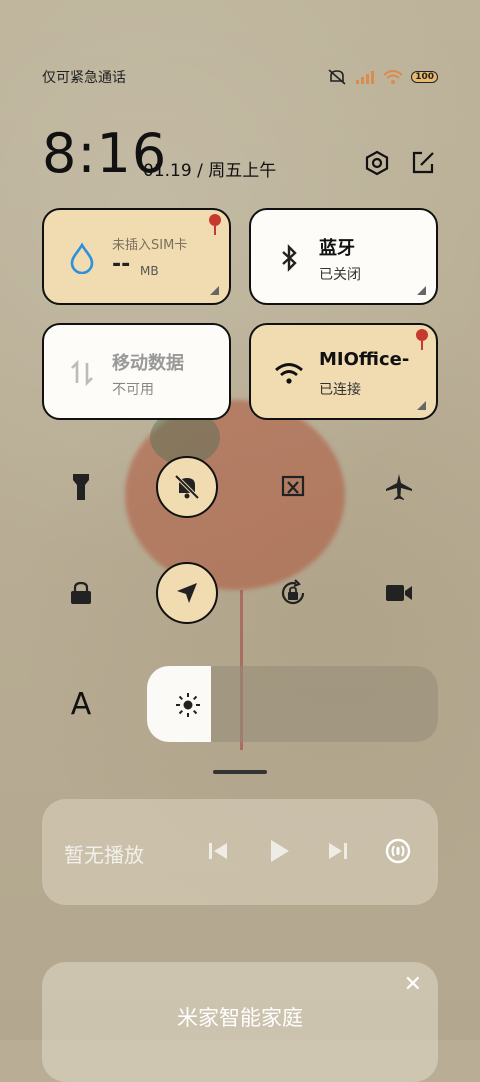 The image size is (480, 1082). What do you see at coordinates (377, 163) in the screenshot?
I see `settings-icon` at bounding box center [377, 163].